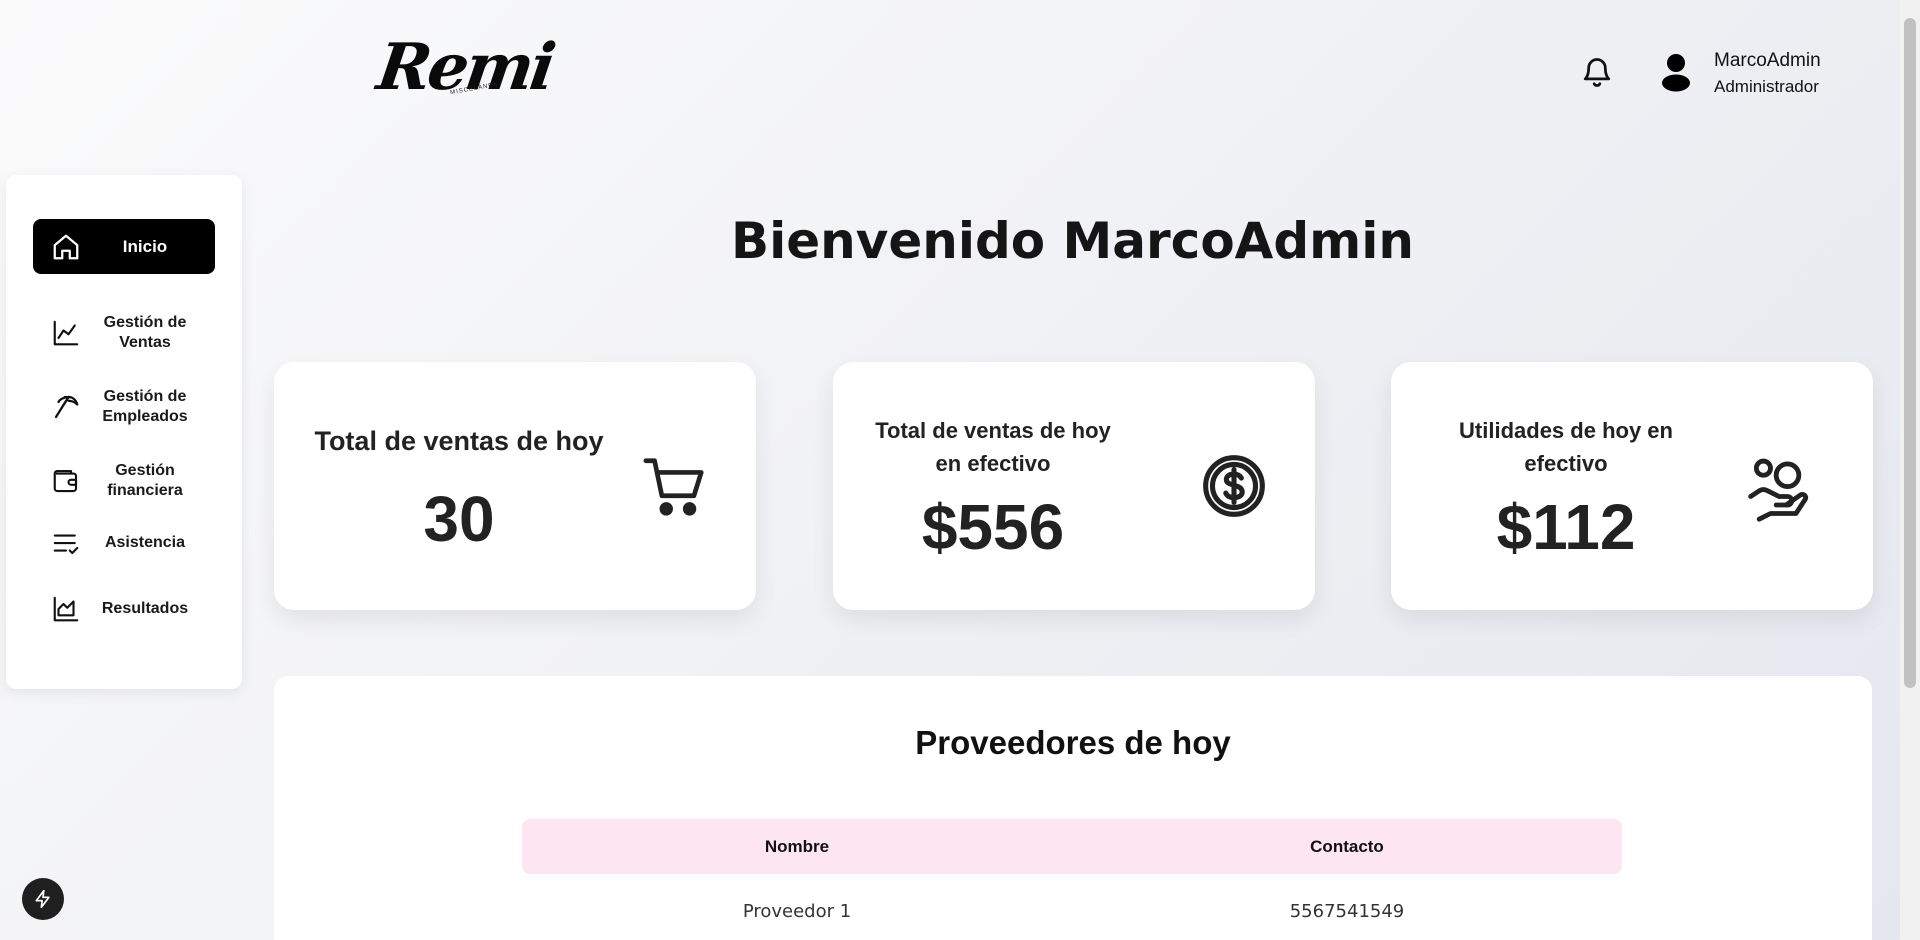  What do you see at coordinates (145, 542) in the screenshot?
I see `sidebar-item-label: Asistencia` at bounding box center [145, 542].